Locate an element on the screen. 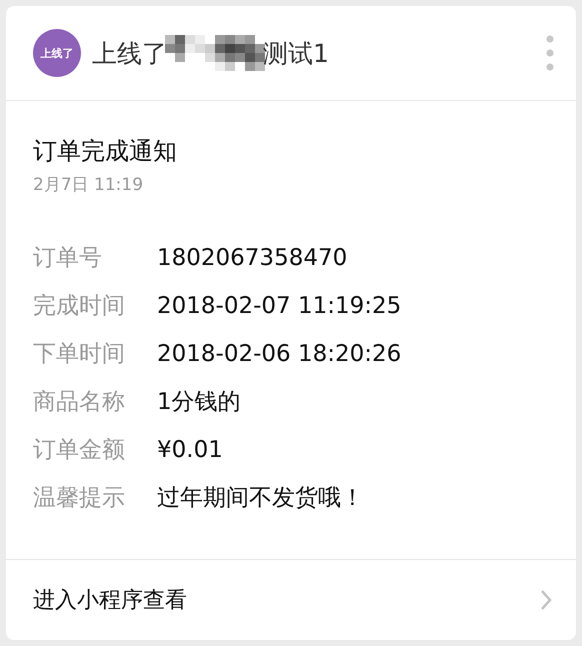  more-icon is located at coordinates (550, 53).